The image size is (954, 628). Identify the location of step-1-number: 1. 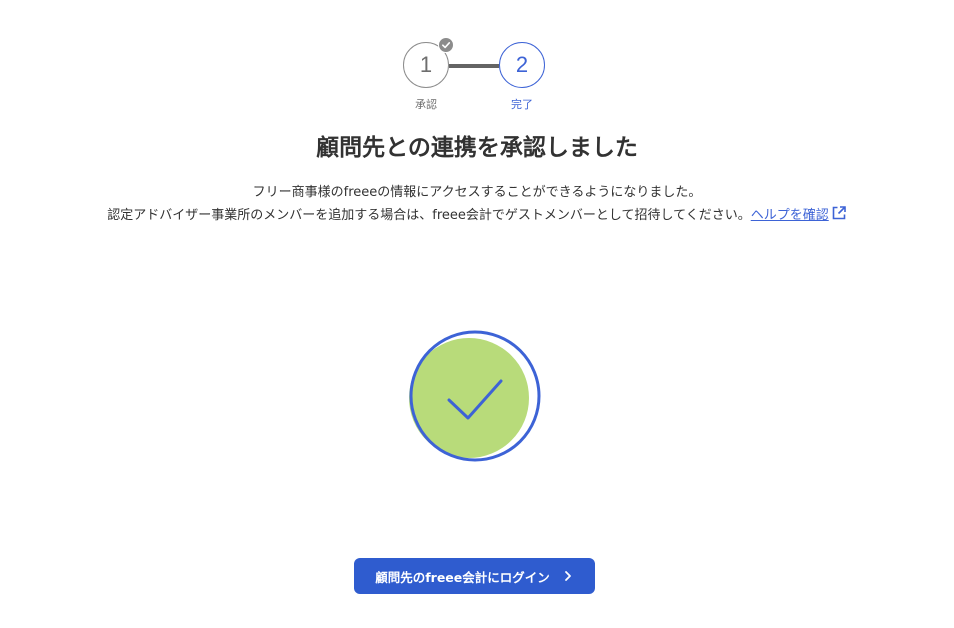
(426, 64).